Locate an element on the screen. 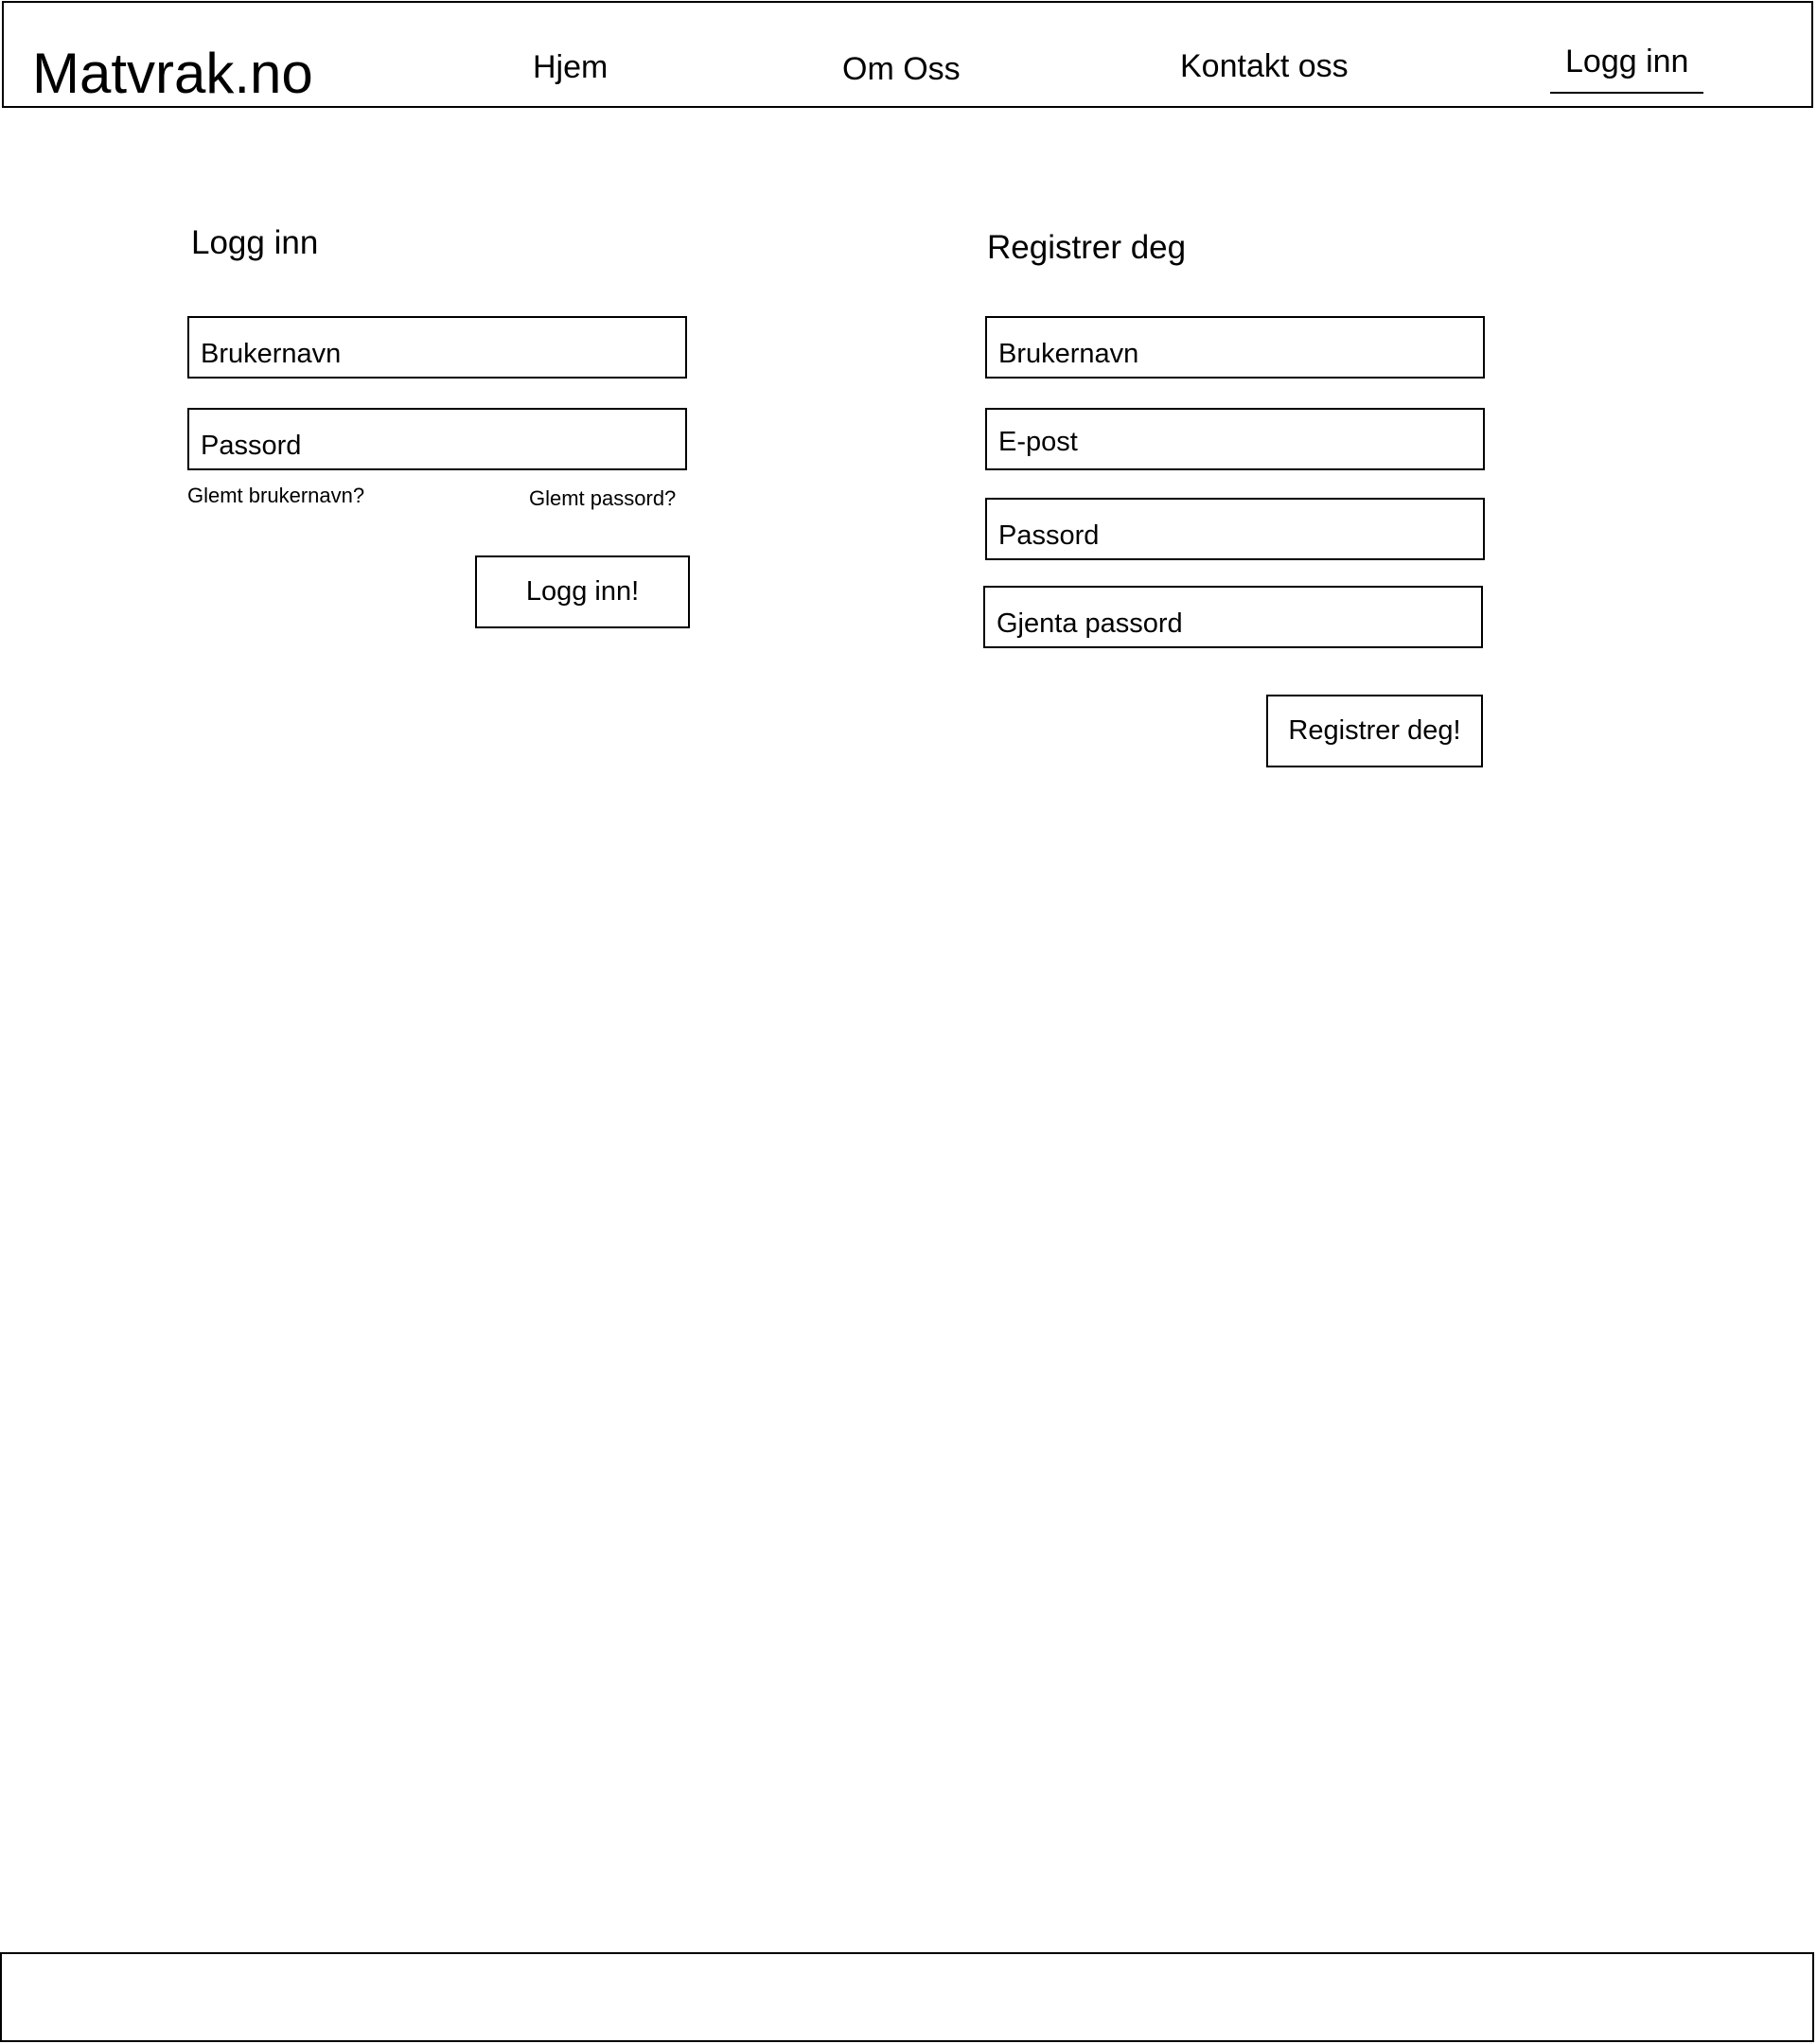  register-email-field is located at coordinates (1235, 439).